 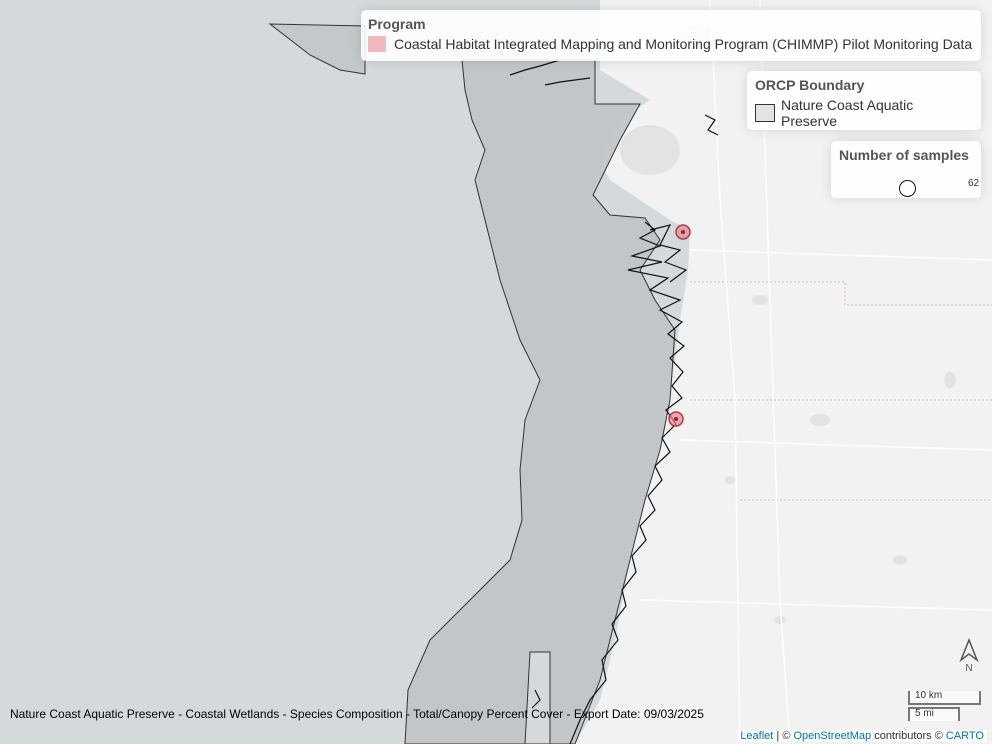 What do you see at coordinates (676, 419) in the screenshot?
I see `sample-point-south` at bounding box center [676, 419].